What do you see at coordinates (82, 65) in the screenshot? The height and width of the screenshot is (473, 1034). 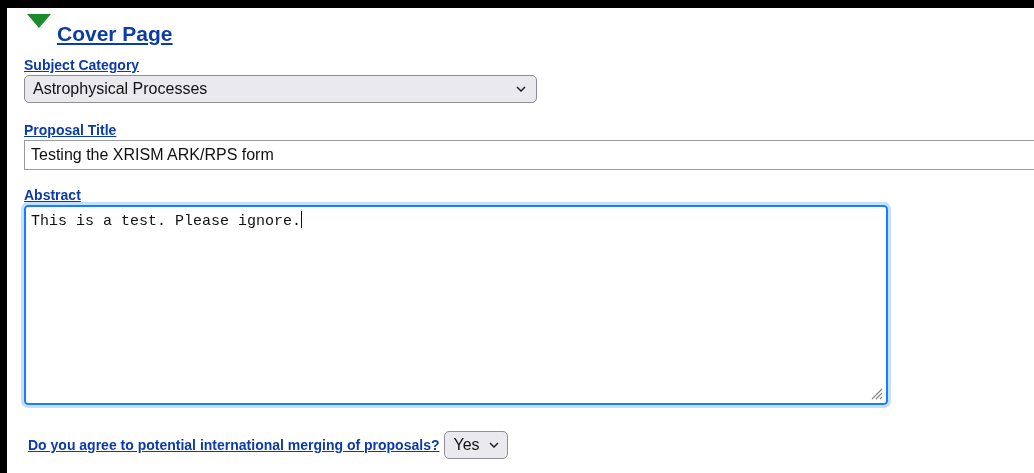 I see `field-label-link: Subject Category` at bounding box center [82, 65].